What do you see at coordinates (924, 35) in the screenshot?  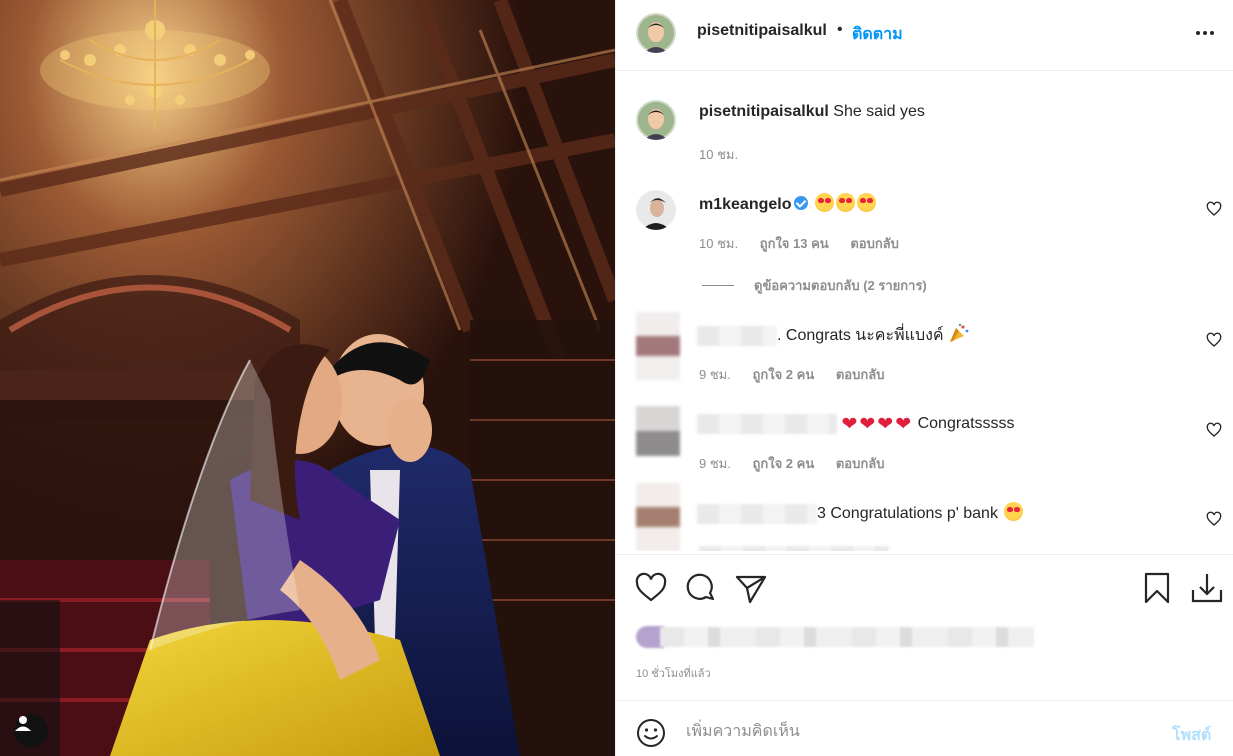 I see `post-header: pisetnitipaisalkul • ติดตาม` at bounding box center [924, 35].